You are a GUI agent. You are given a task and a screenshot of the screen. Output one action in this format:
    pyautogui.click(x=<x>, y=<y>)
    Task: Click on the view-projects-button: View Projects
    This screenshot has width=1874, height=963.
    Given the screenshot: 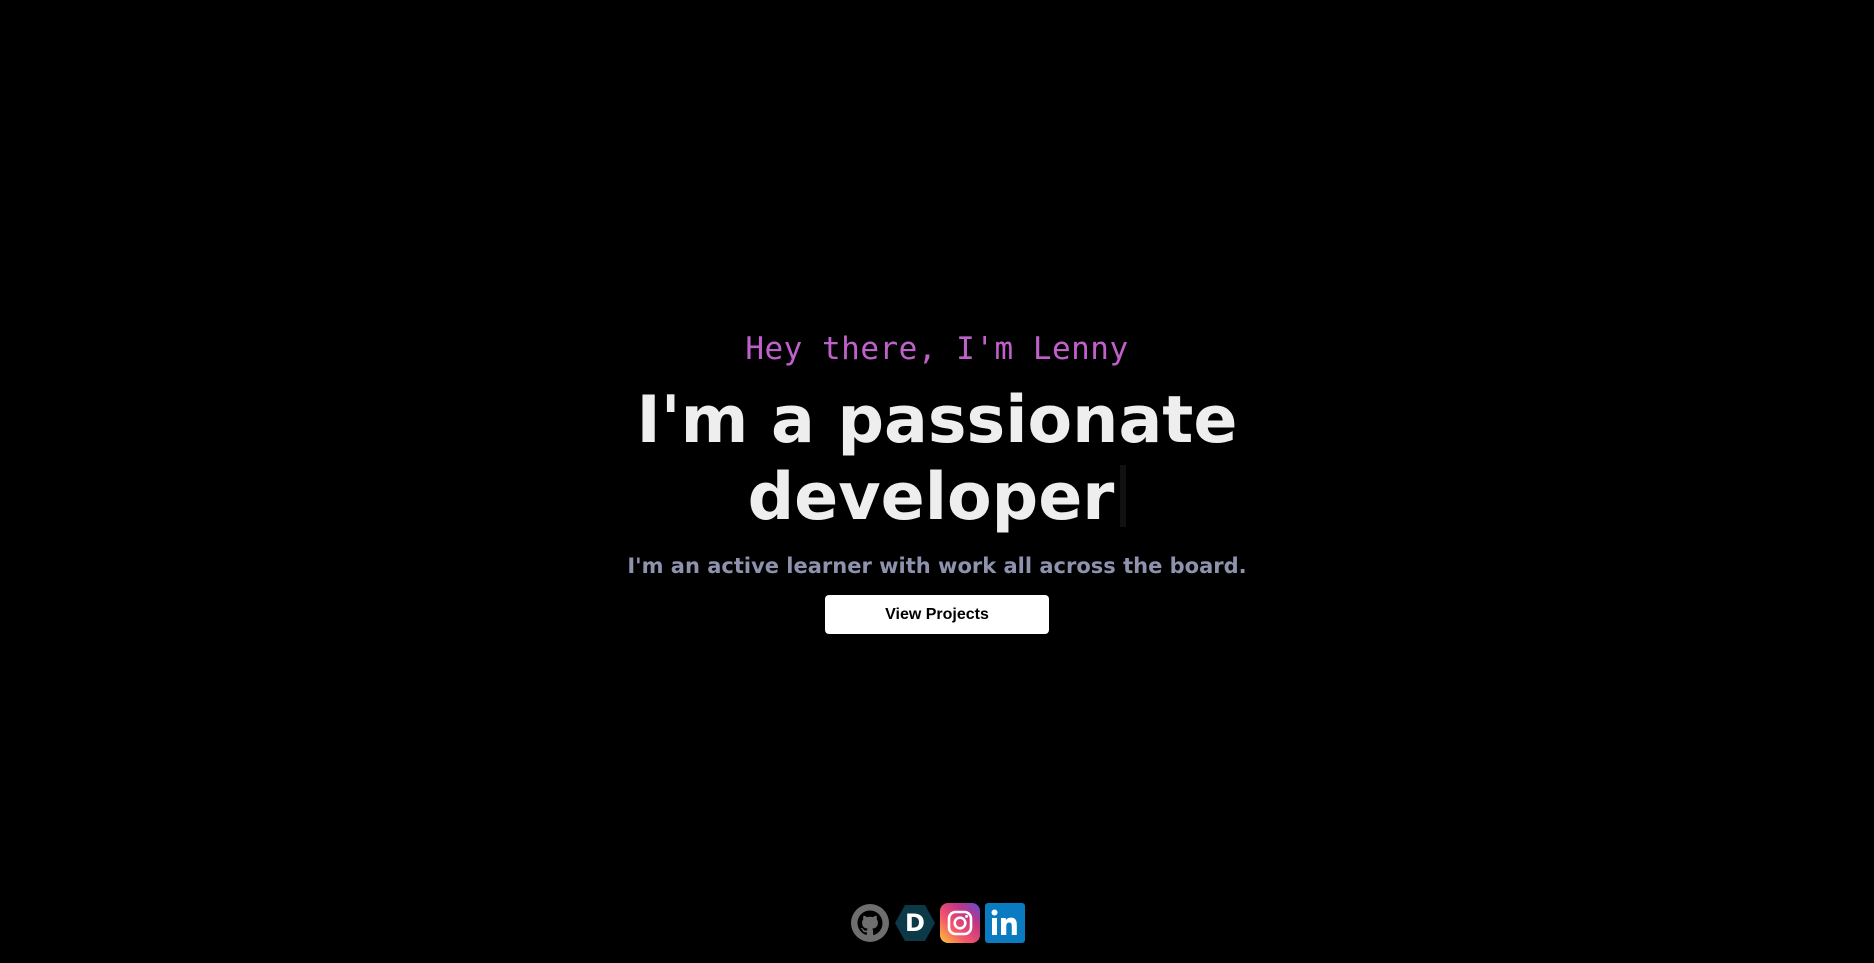 What is the action you would take?
    pyautogui.click(x=937, y=614)
    